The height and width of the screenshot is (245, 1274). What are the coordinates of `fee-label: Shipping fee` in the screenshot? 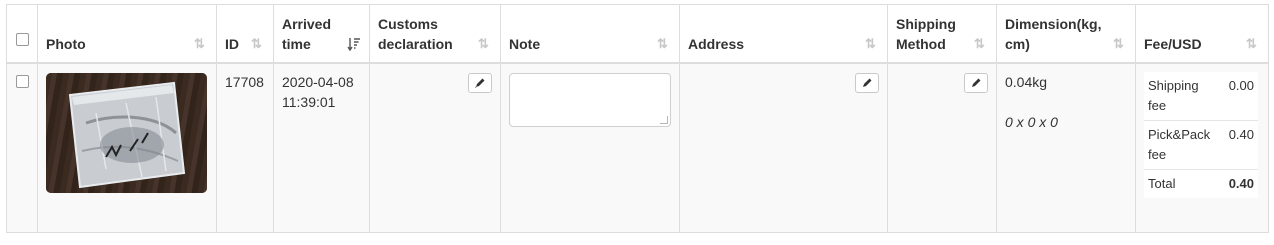 It's located at (1181, 96).